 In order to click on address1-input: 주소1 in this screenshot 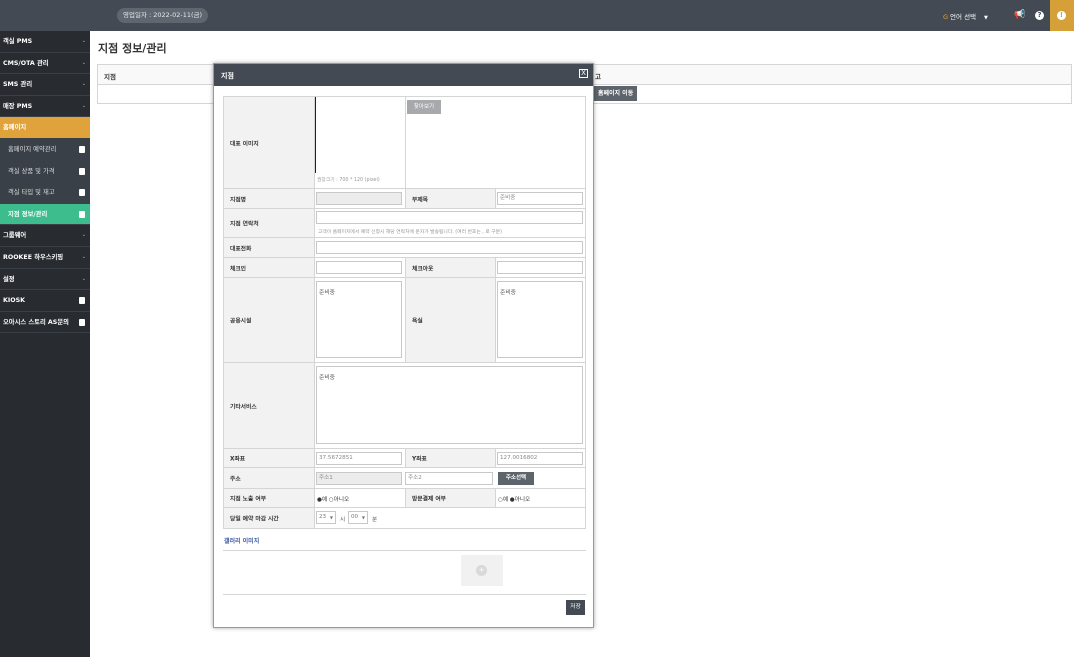, I will do `click(359, 478)`.